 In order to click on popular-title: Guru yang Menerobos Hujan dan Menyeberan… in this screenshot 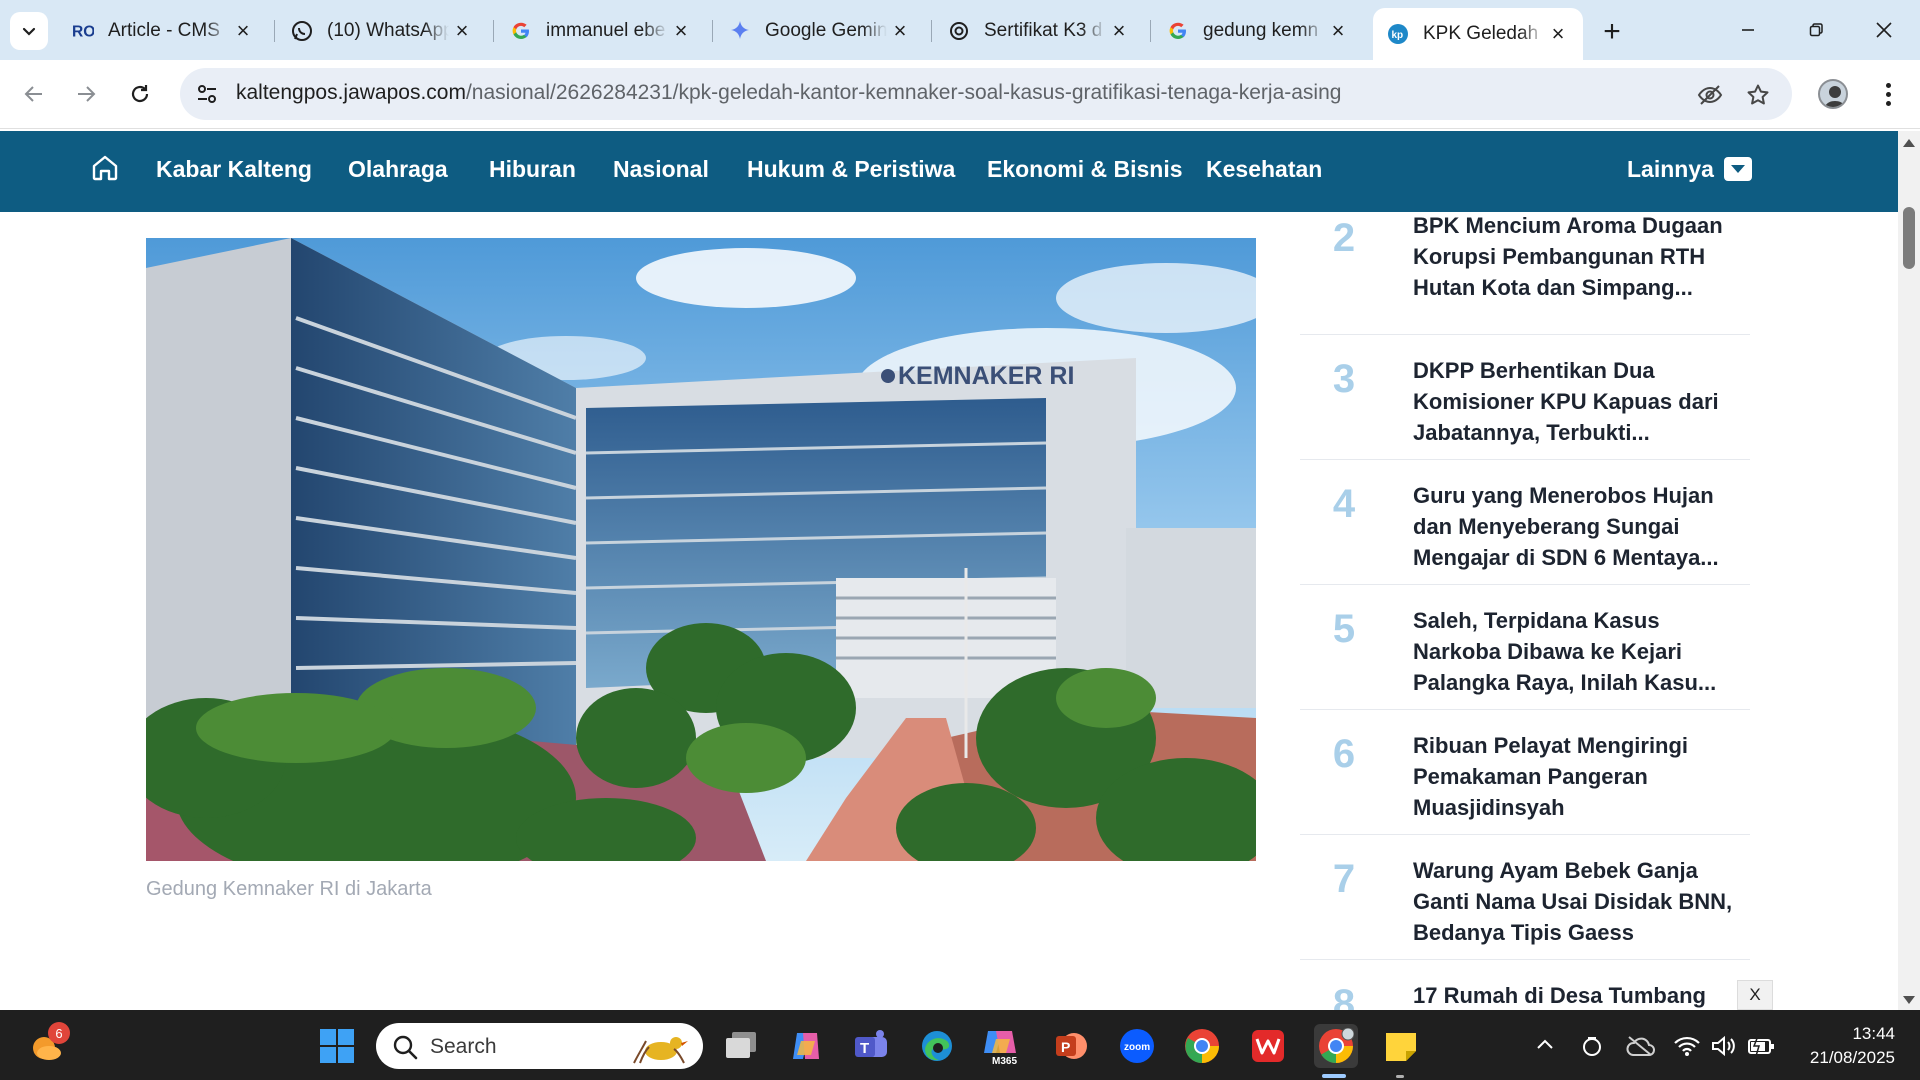, I will do `click(1578, 526)`.